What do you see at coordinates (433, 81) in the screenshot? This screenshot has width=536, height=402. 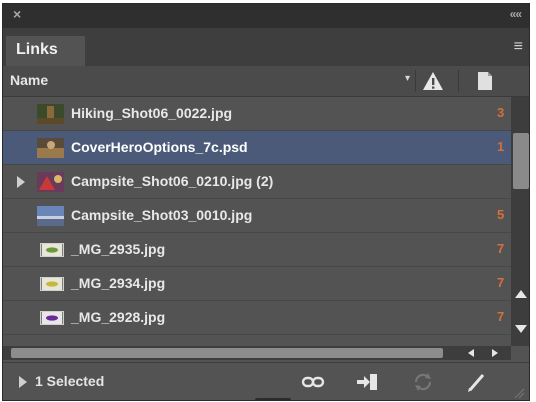 I see `warning-icon` at bounding box center [433, 81].